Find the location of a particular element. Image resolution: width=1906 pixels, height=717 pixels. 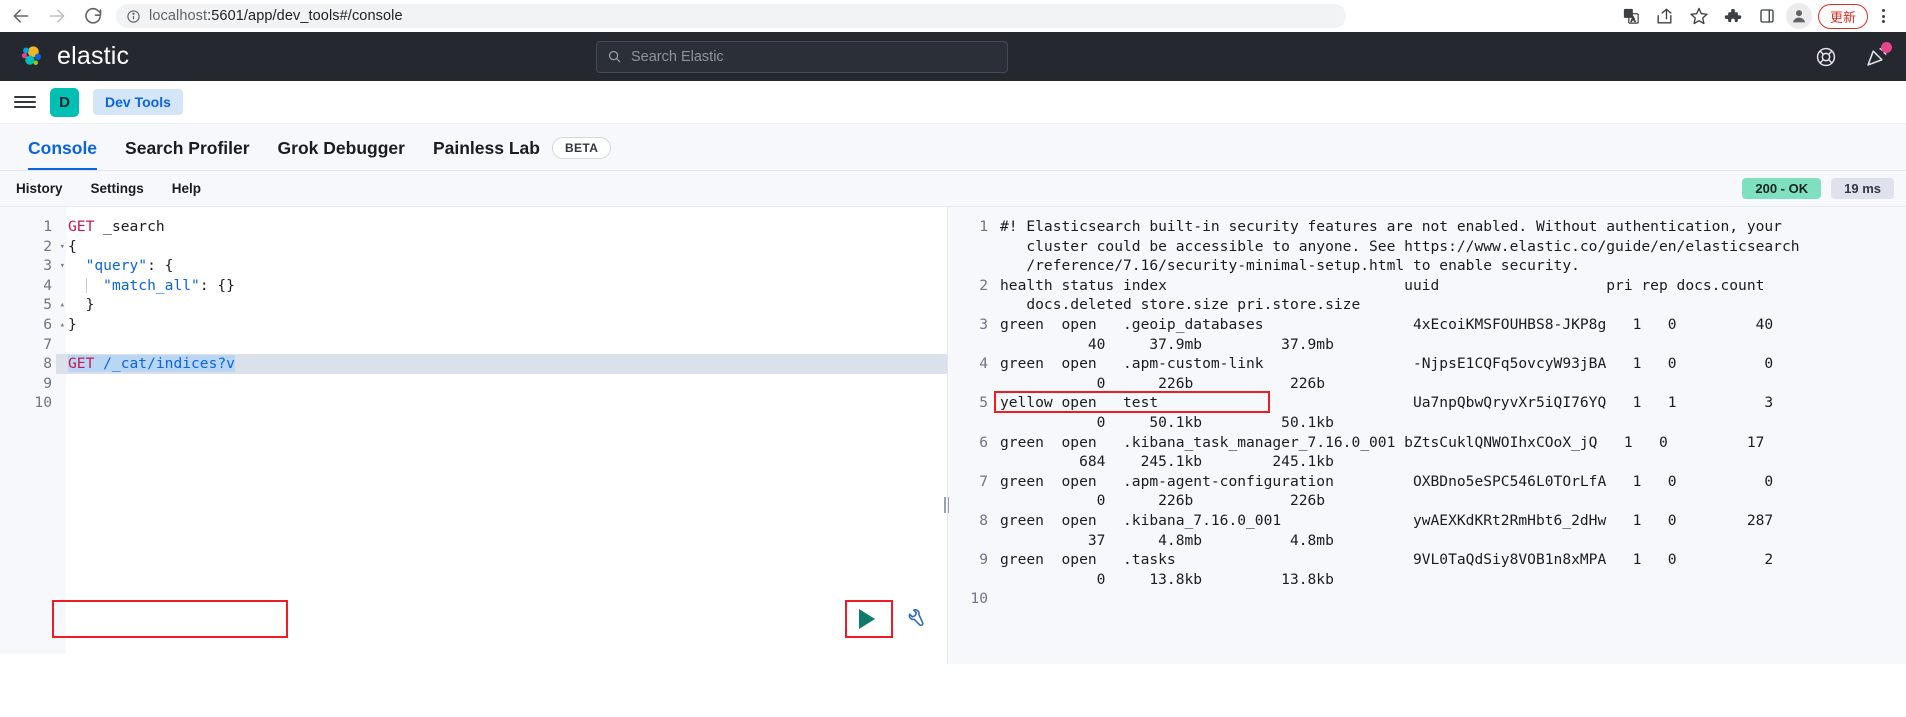

side-panel-icon is located at coordinates (1767, 16).